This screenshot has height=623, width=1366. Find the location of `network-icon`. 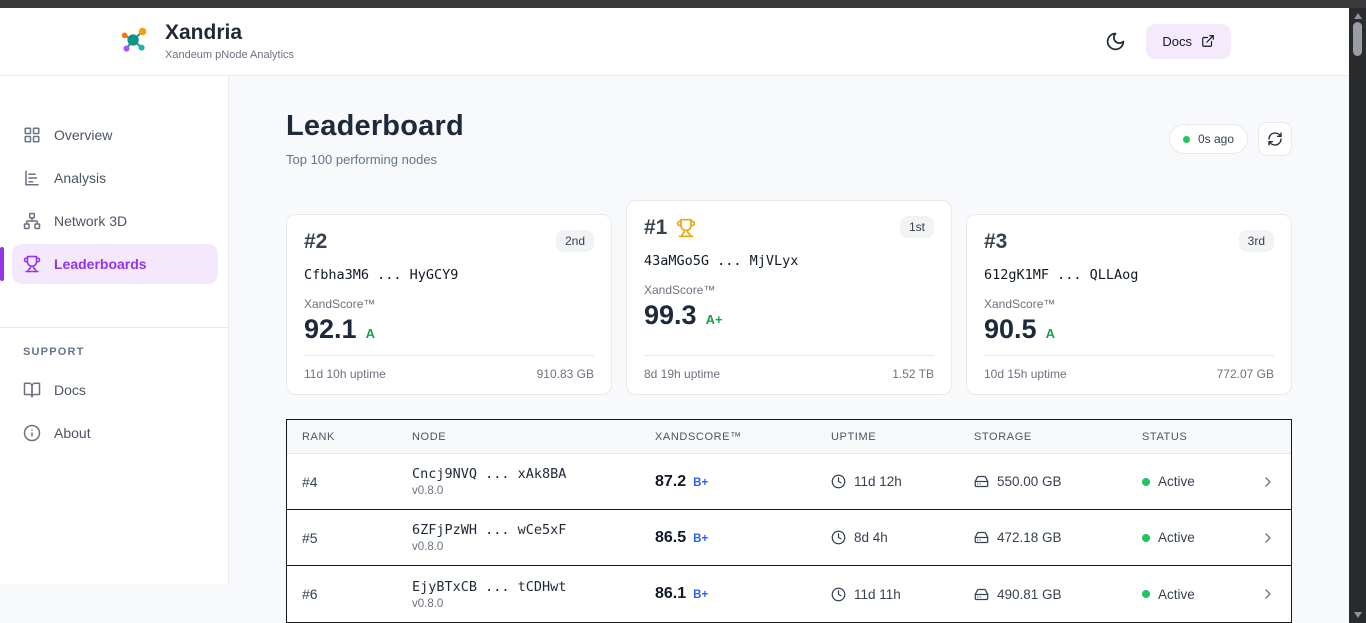

network-icon is located at coordinates (32, 221).